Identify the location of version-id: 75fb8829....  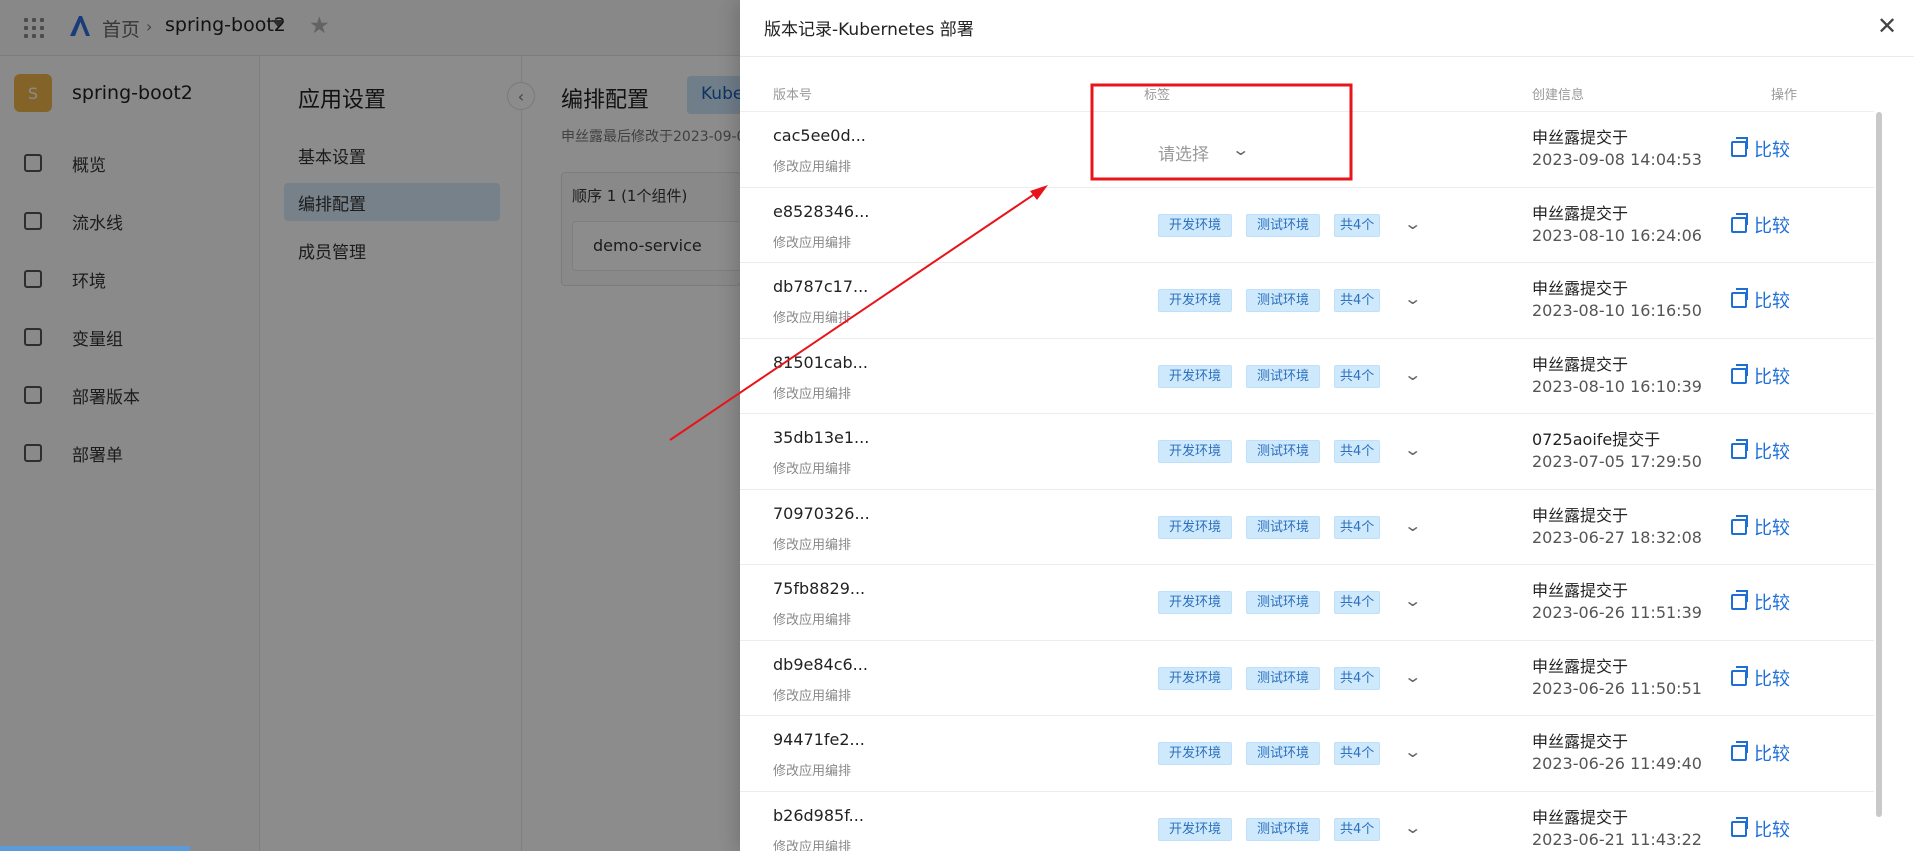
(819, 588).